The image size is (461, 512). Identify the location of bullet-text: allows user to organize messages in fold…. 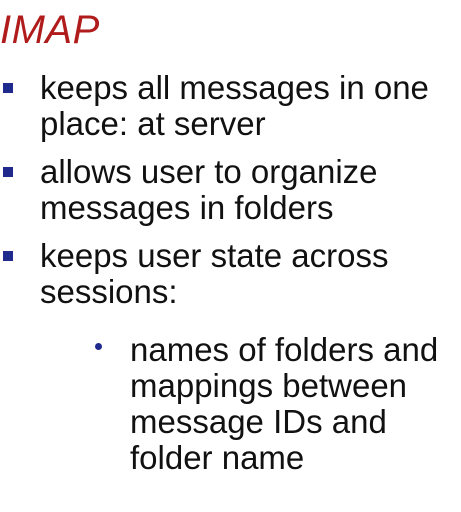
(209, 189).